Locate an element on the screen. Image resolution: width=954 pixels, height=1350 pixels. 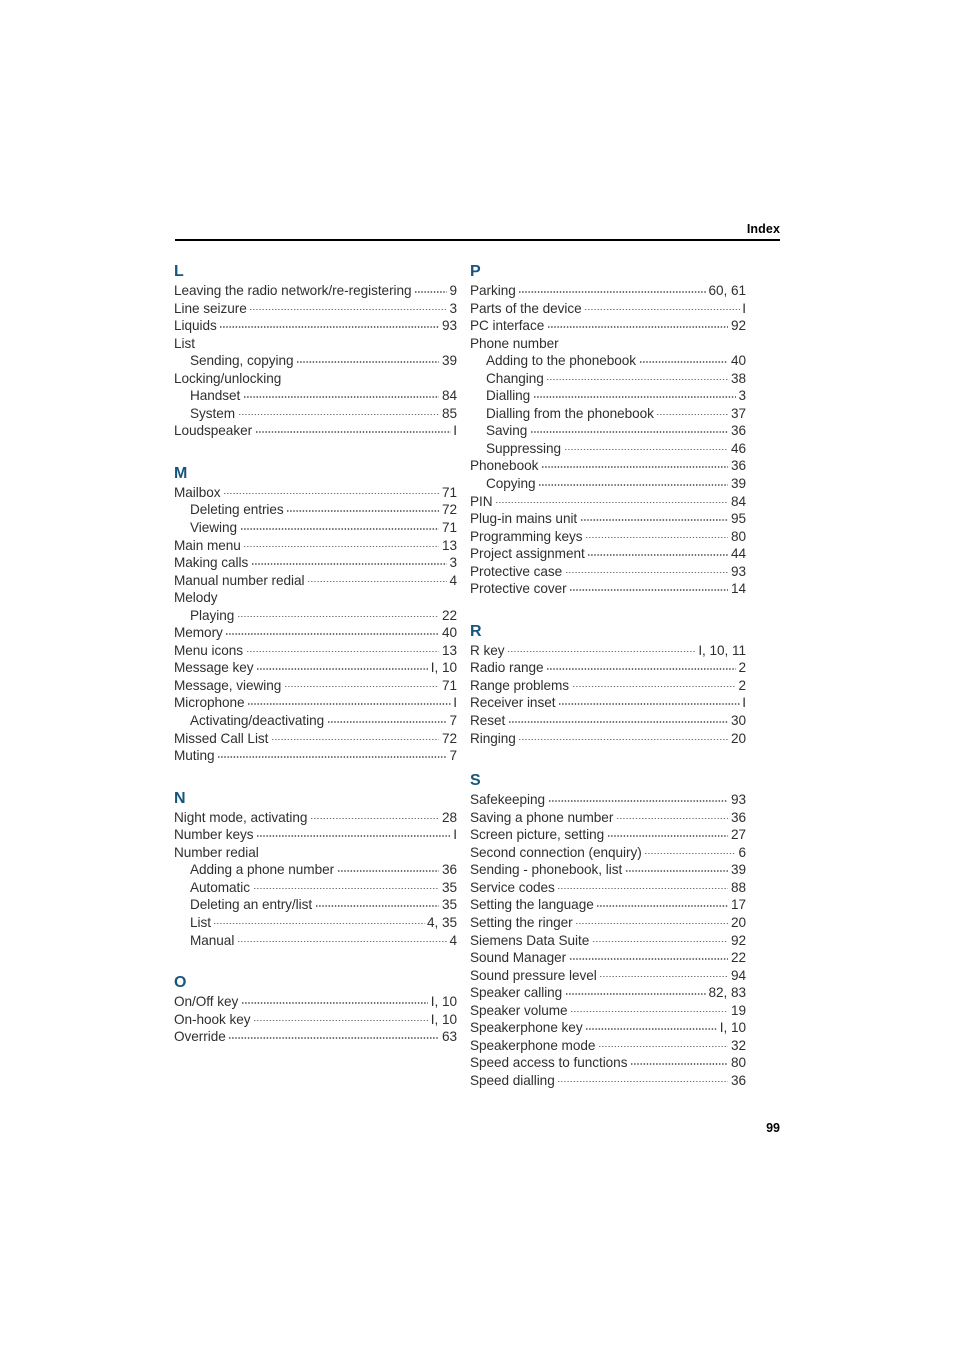
index-entry: Sound pressure level 94 is located at coordinates (608, 976).